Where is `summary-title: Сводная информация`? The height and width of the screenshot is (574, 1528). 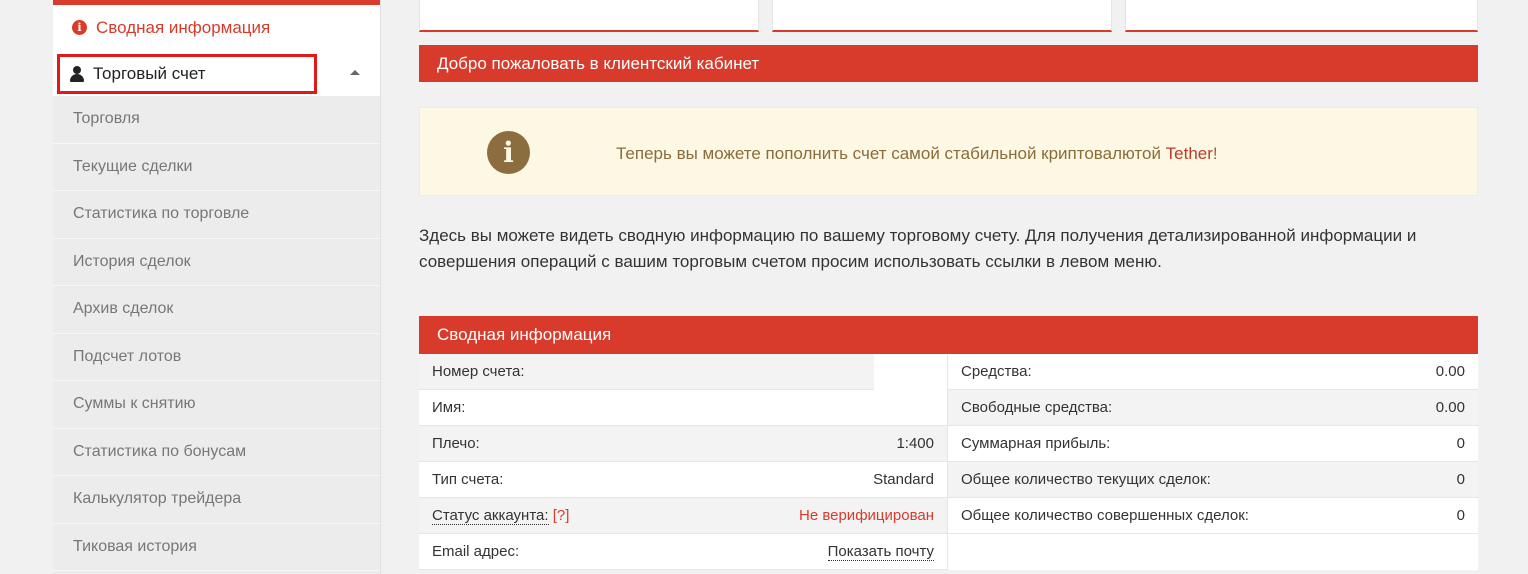 summary-title: Сводная информация is located at coordinates (524, 334).